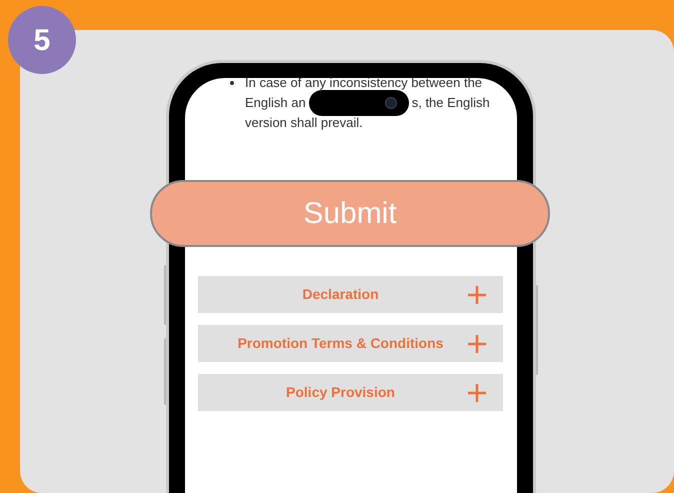  Describe the element at coordinates (350, 343) in the screenshot. I see `accordion-header: Promotion Terms & Conditions` at that location.